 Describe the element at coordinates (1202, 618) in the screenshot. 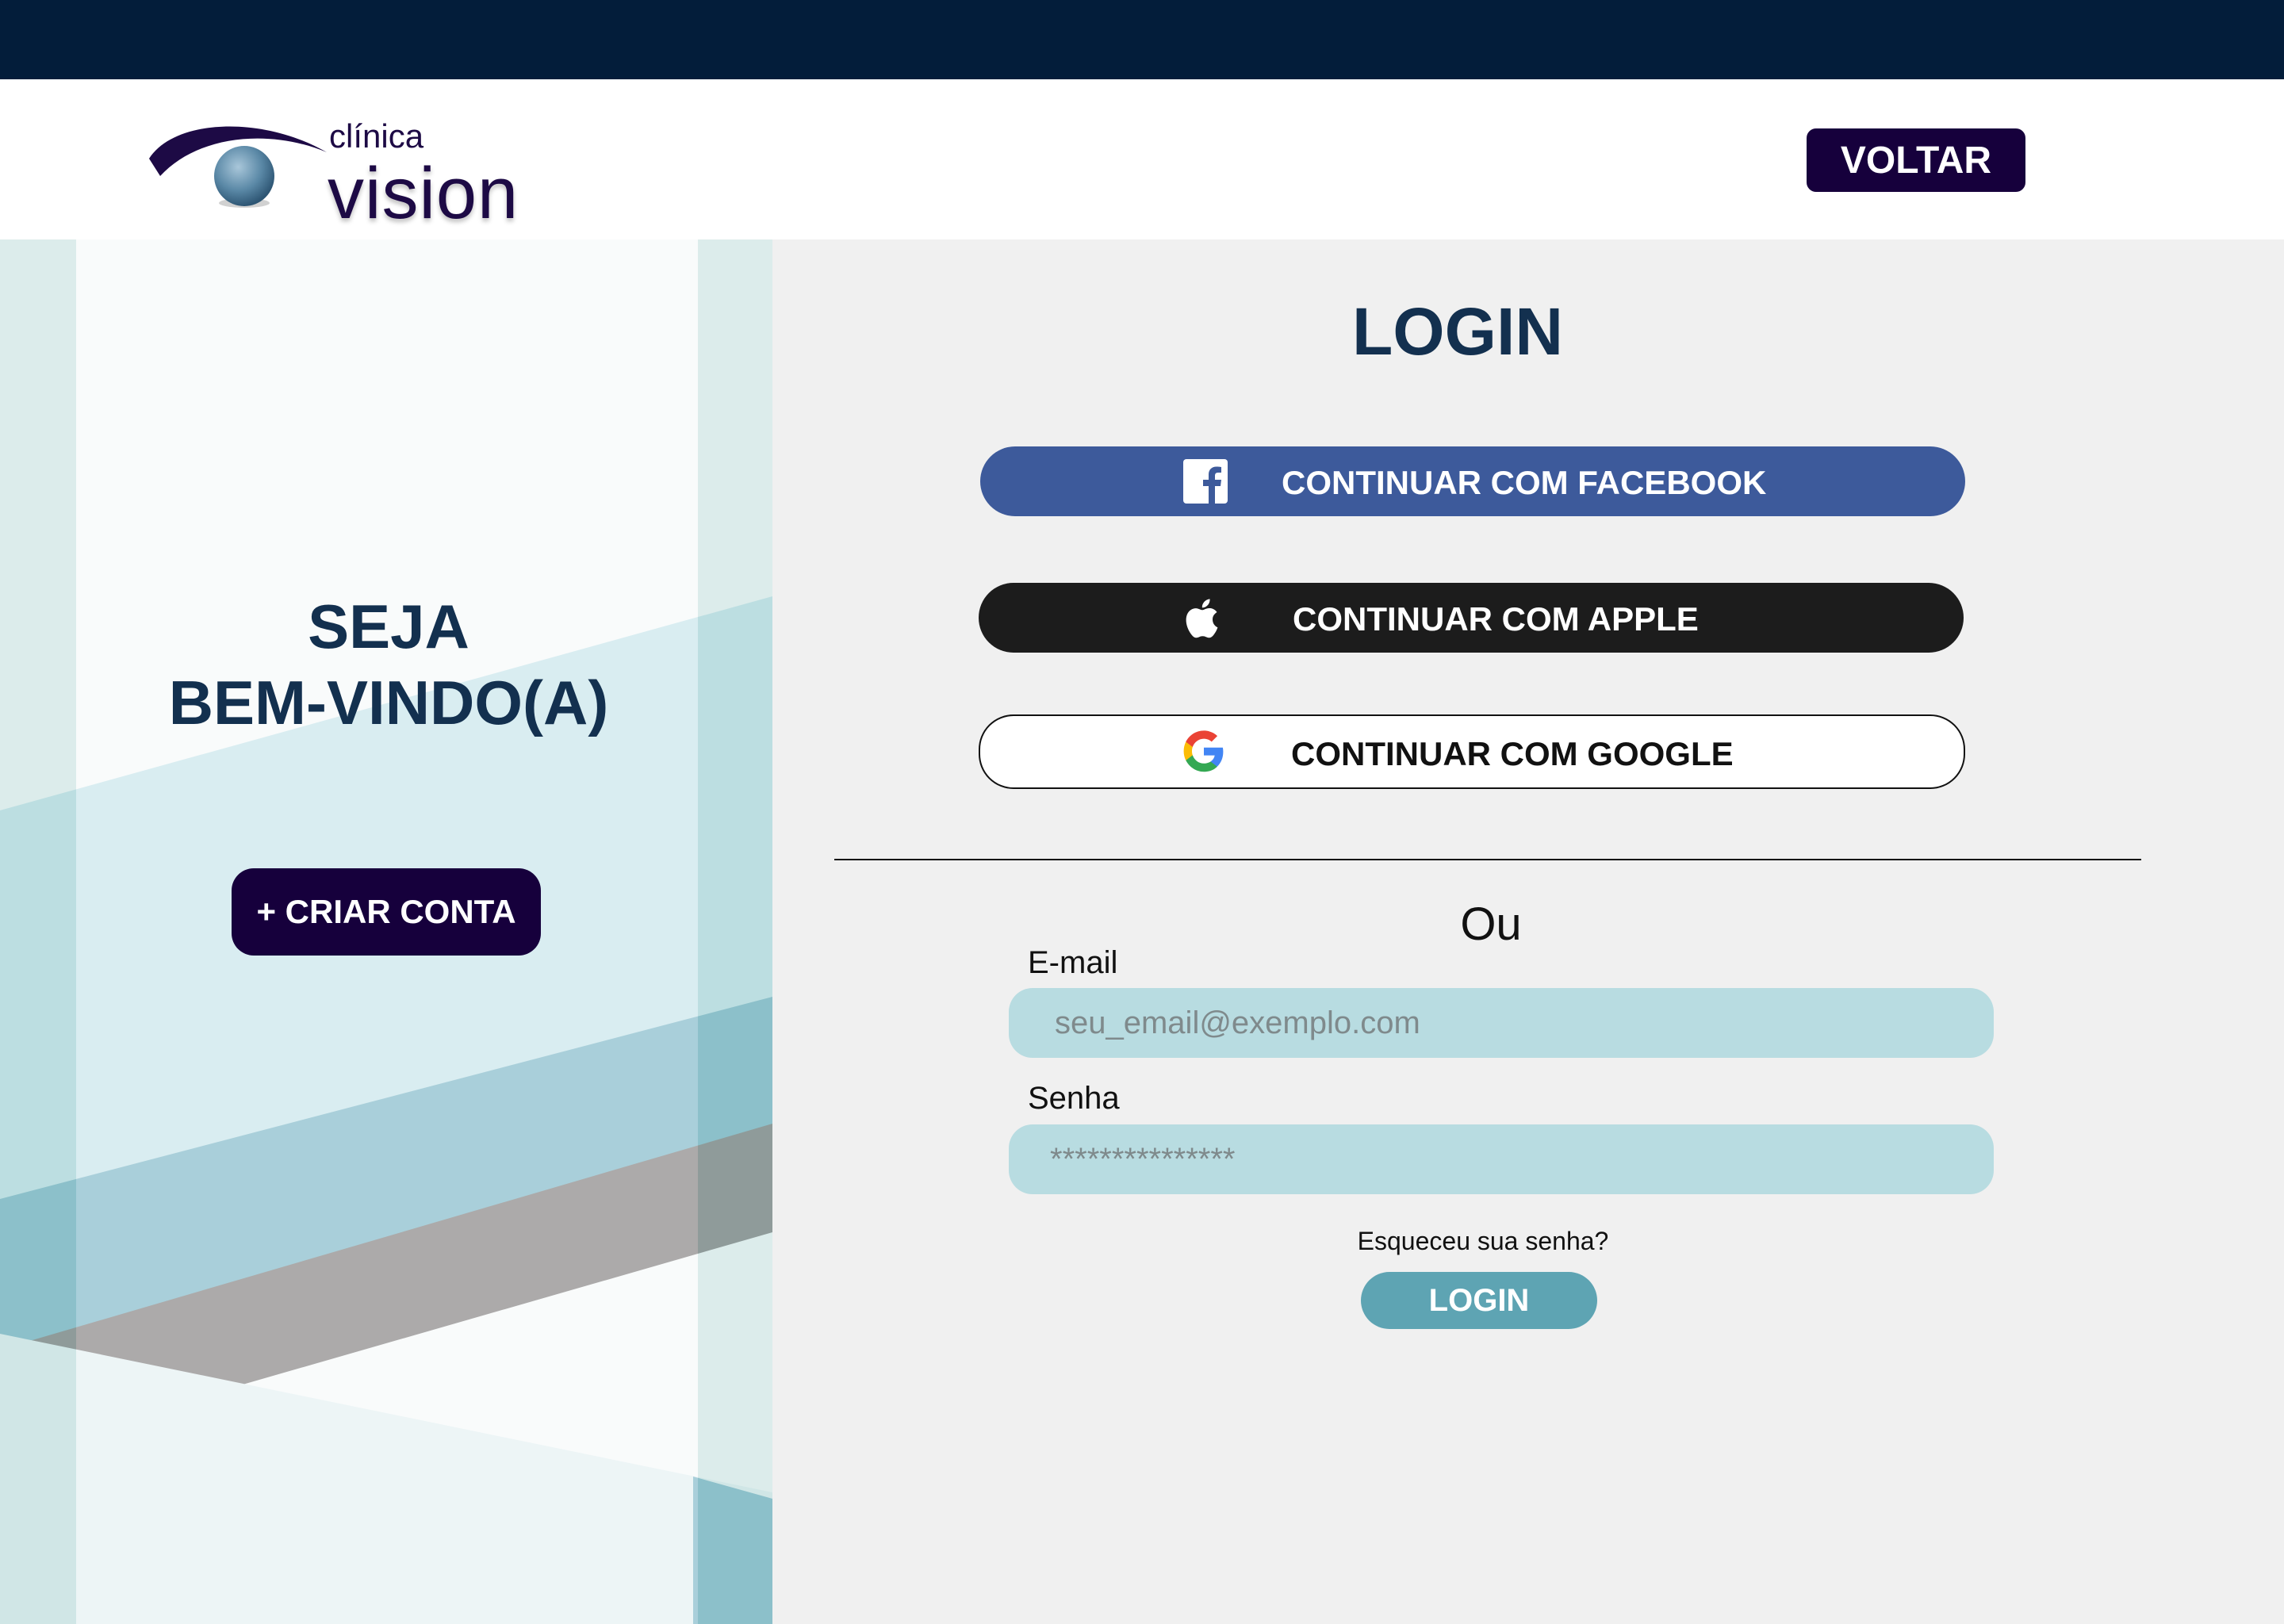

I see `apple-icon` at that location.